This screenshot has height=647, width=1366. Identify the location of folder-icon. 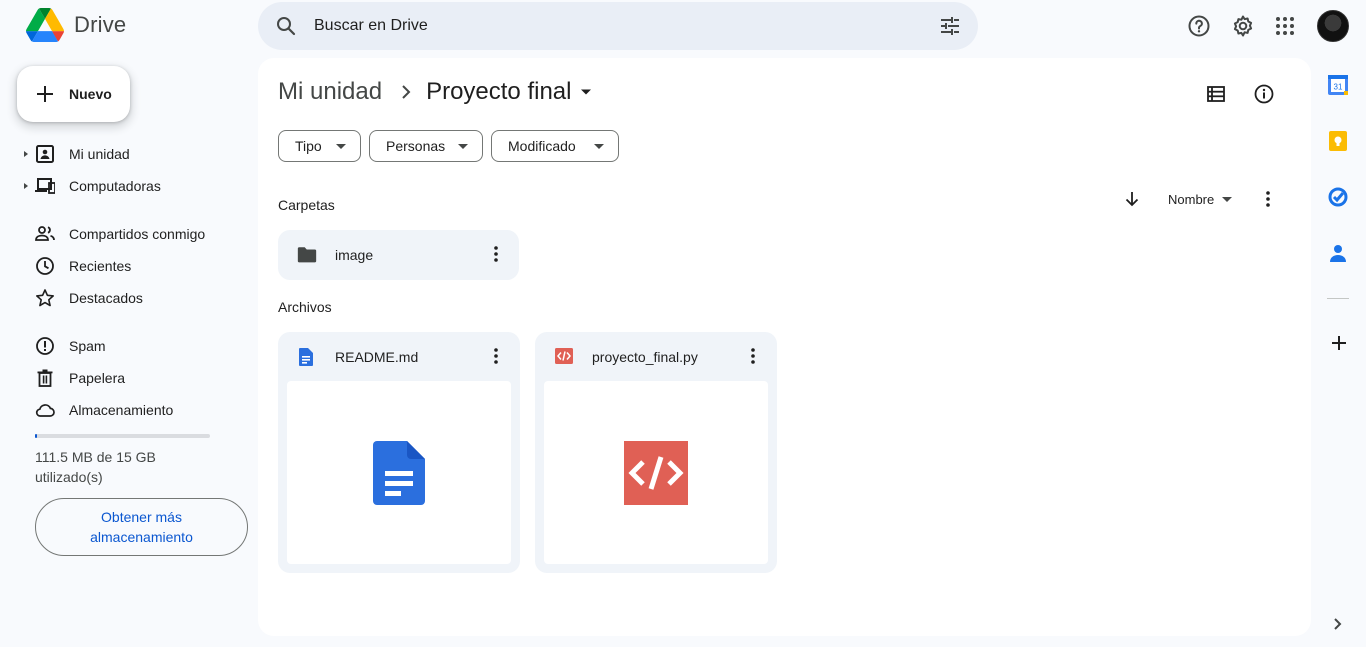
(307, 255).